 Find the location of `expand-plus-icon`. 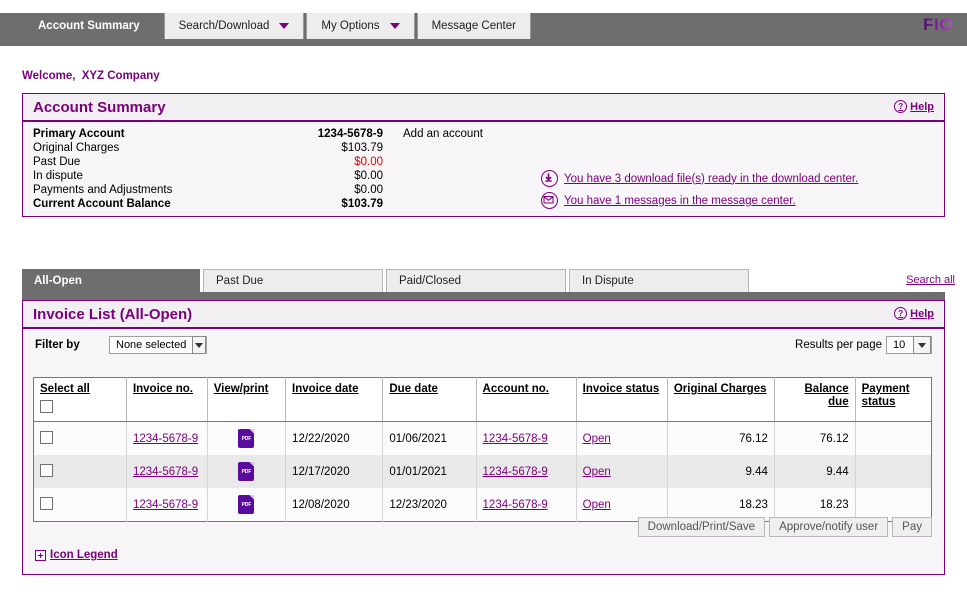

expand-plus-icon is located at coordinates (40, 555).